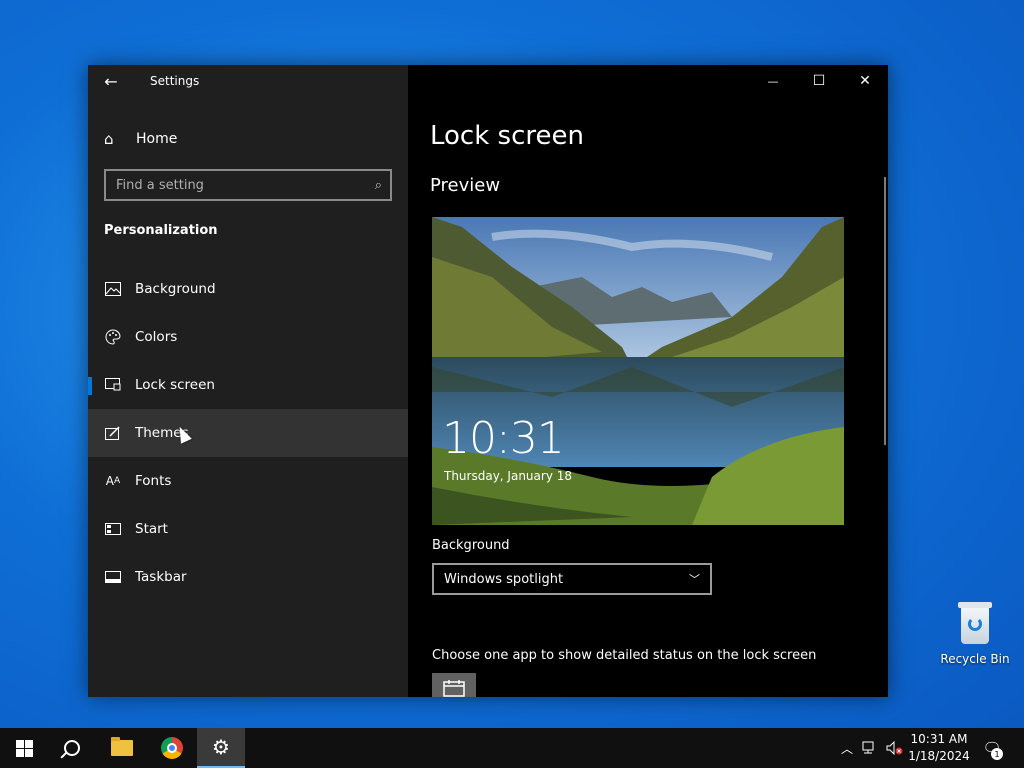 The width and height of the screenshot is (1024, 768). What do you see at coordinates (113, 433) in the screenshot?
I see `themes-icon` at bounding box center [113, 433].